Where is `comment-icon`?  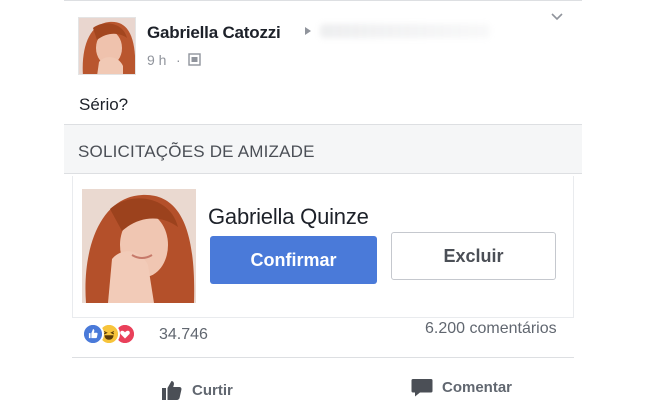
comment-icon is located at coordinates (422, 388).